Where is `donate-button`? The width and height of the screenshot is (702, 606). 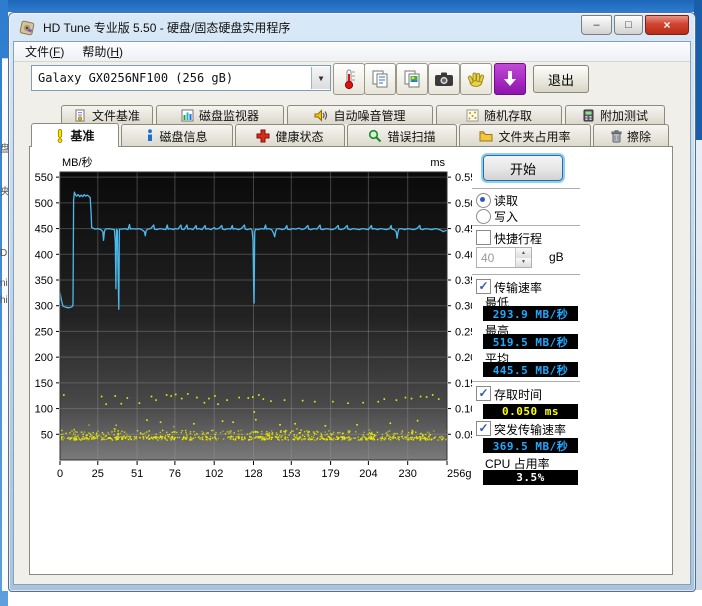
donate-button is located at coordinates (476, 79).